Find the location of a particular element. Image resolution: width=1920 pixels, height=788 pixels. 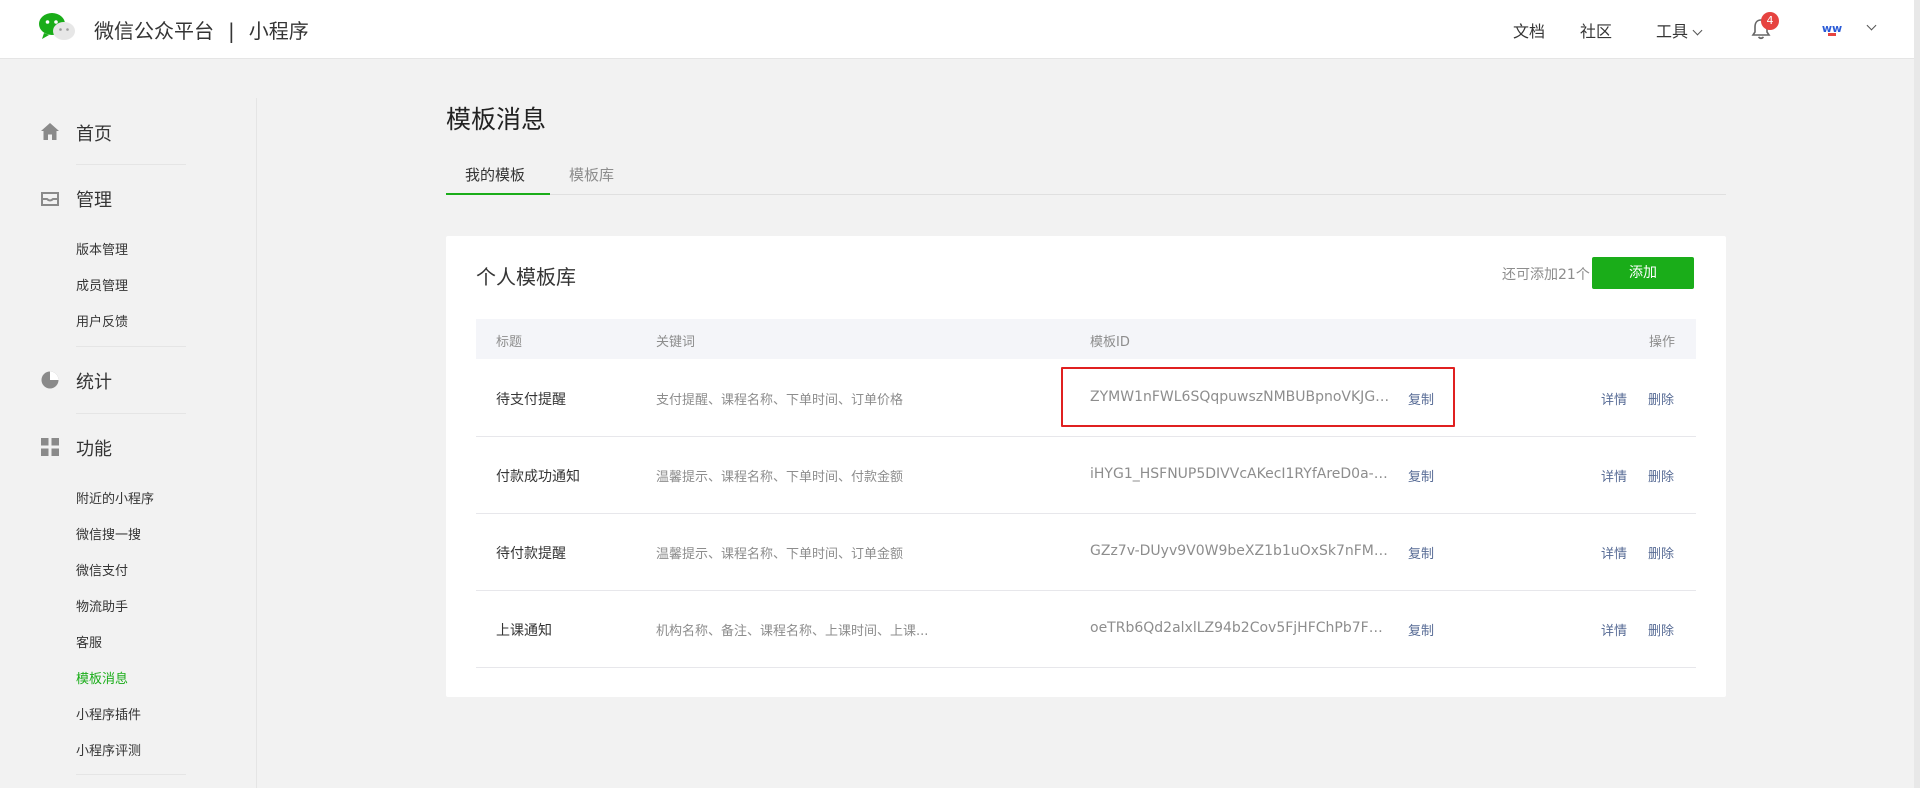

row-title: 付款成功通知 is located at coordinates (538, 477).